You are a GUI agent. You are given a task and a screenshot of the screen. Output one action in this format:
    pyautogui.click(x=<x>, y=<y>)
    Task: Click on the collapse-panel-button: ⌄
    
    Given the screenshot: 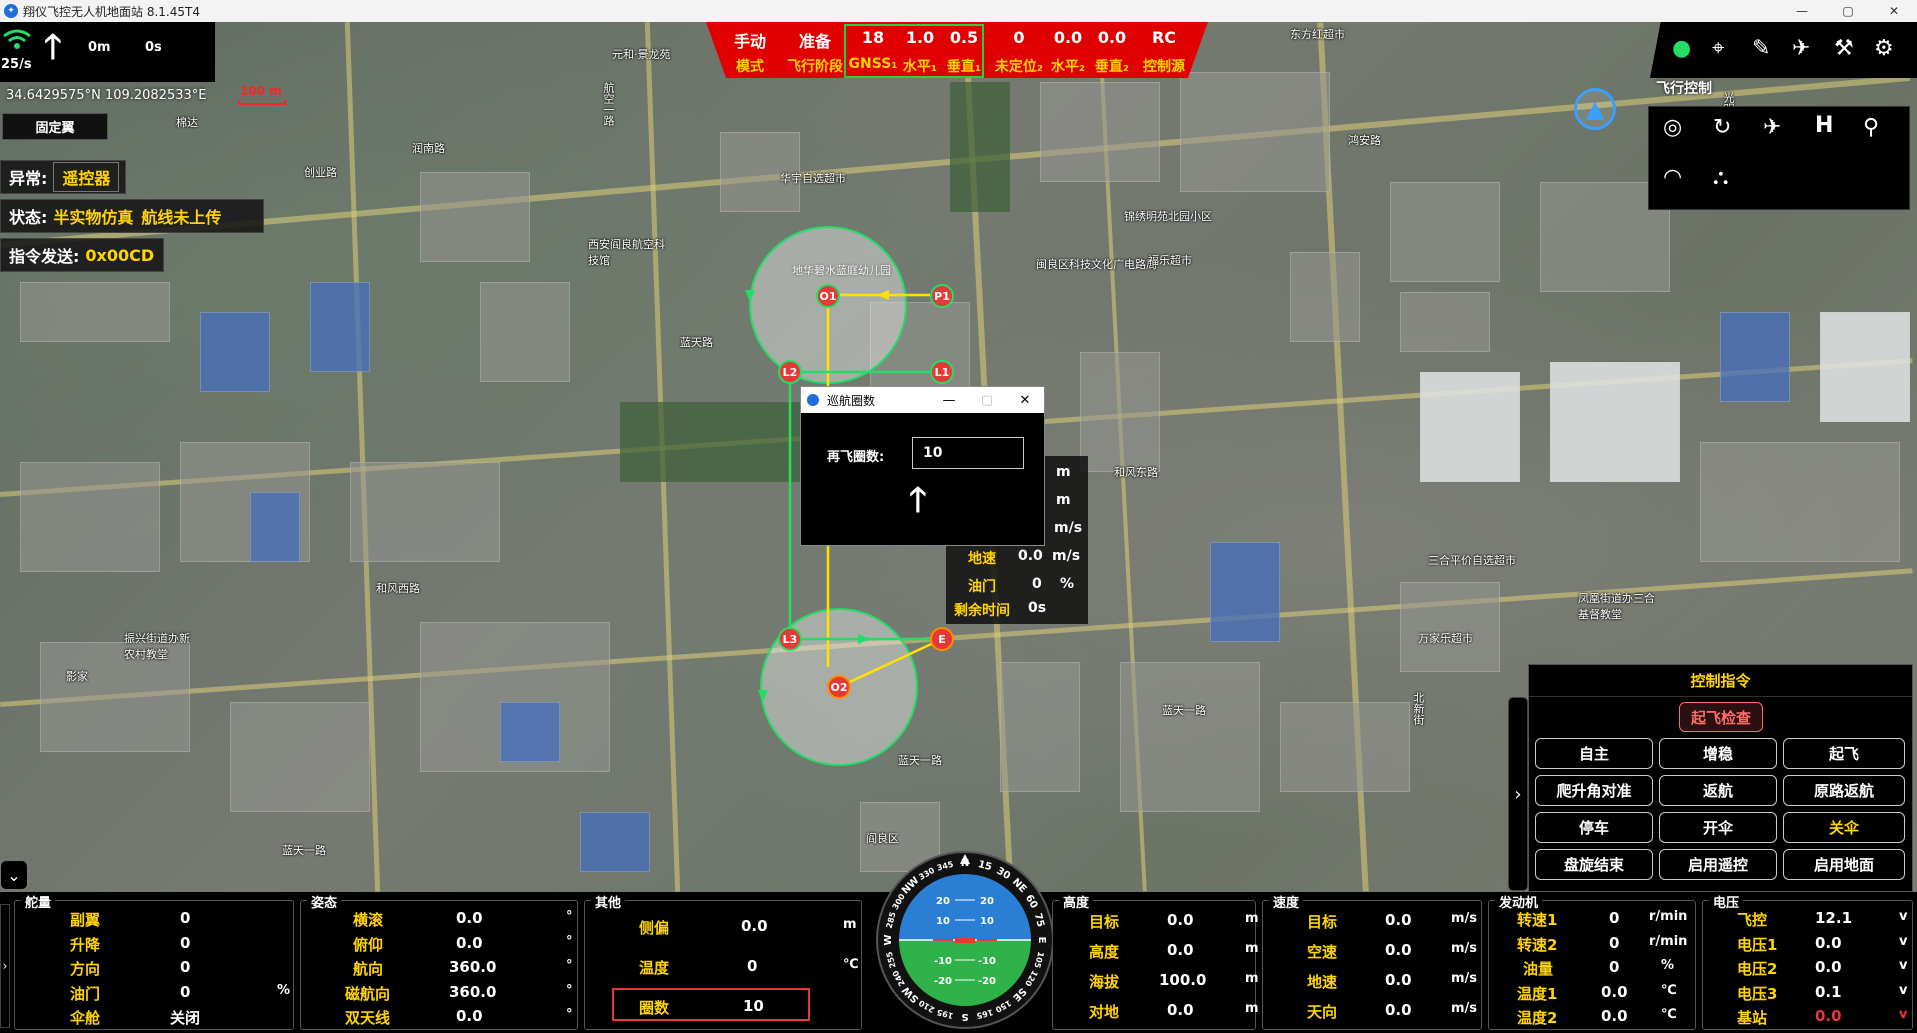 What is the action you would take?
    pyautogui.click(x=14, y=875)
    